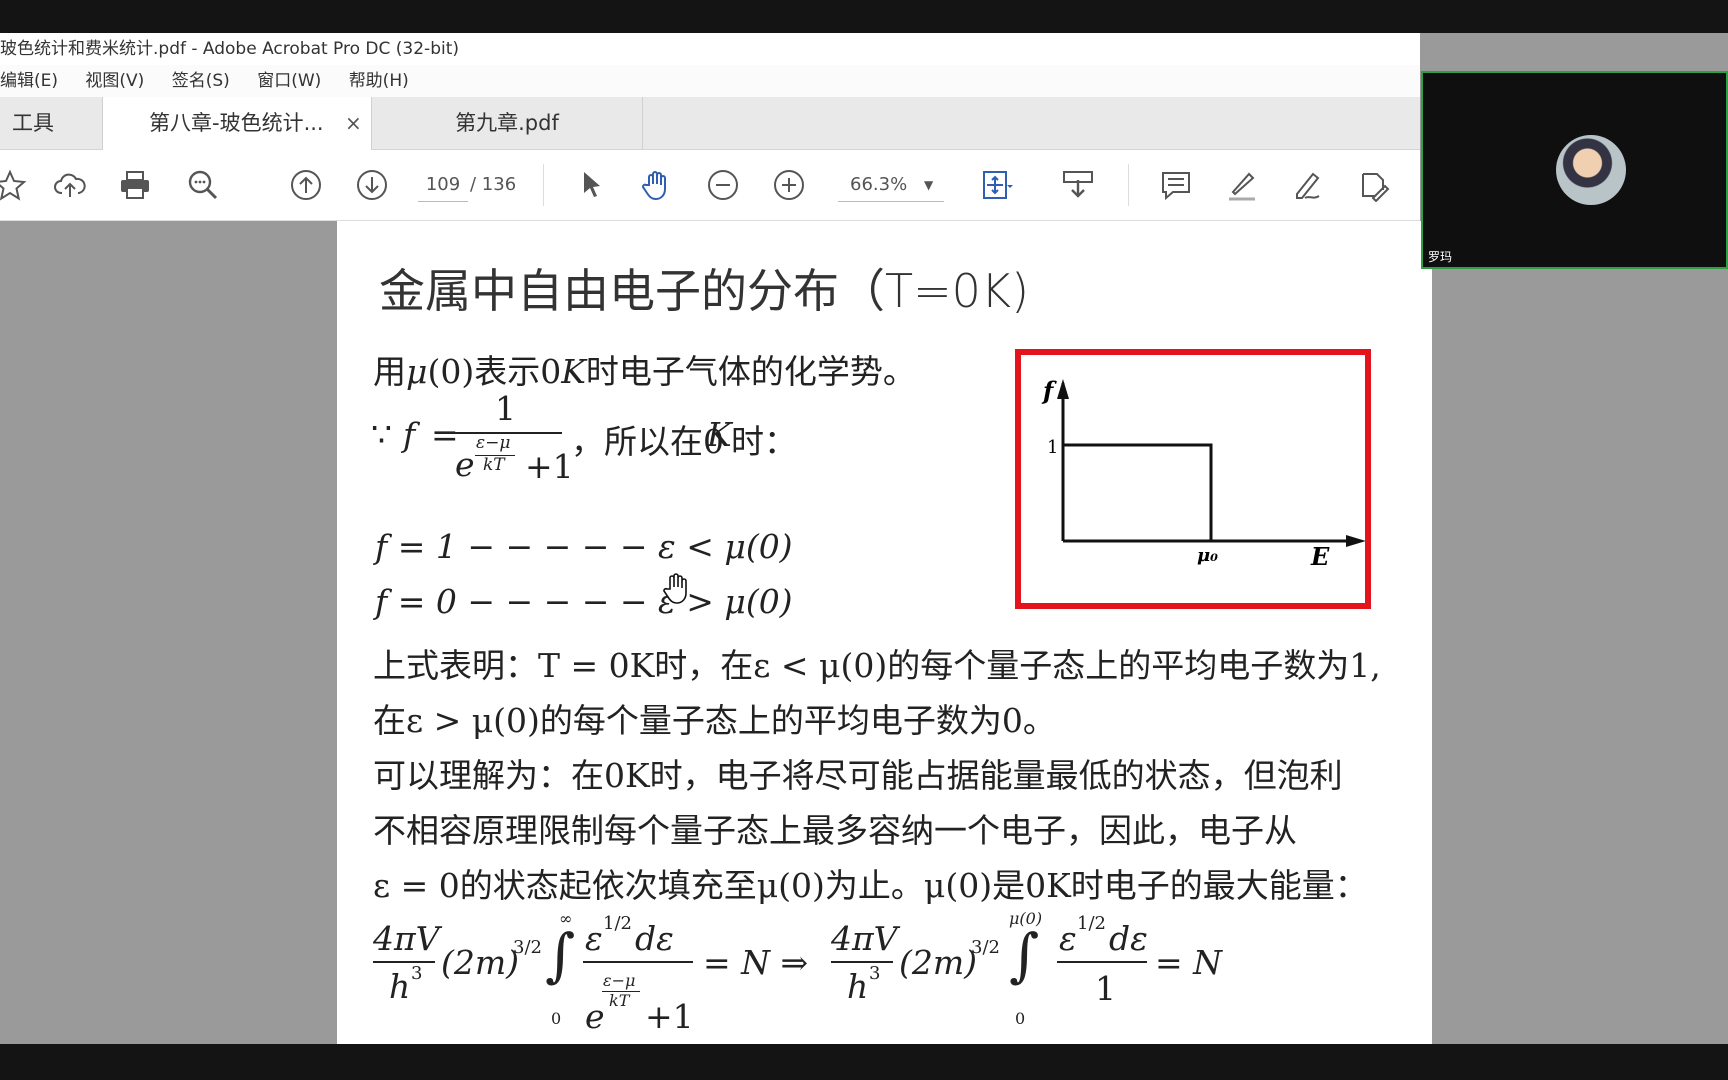 The image size is (1728, 1080). What do you see at coordinates (560, 955) in the screenshot?
I see `integral-sign: ∫` at bounding box center [560, 955].